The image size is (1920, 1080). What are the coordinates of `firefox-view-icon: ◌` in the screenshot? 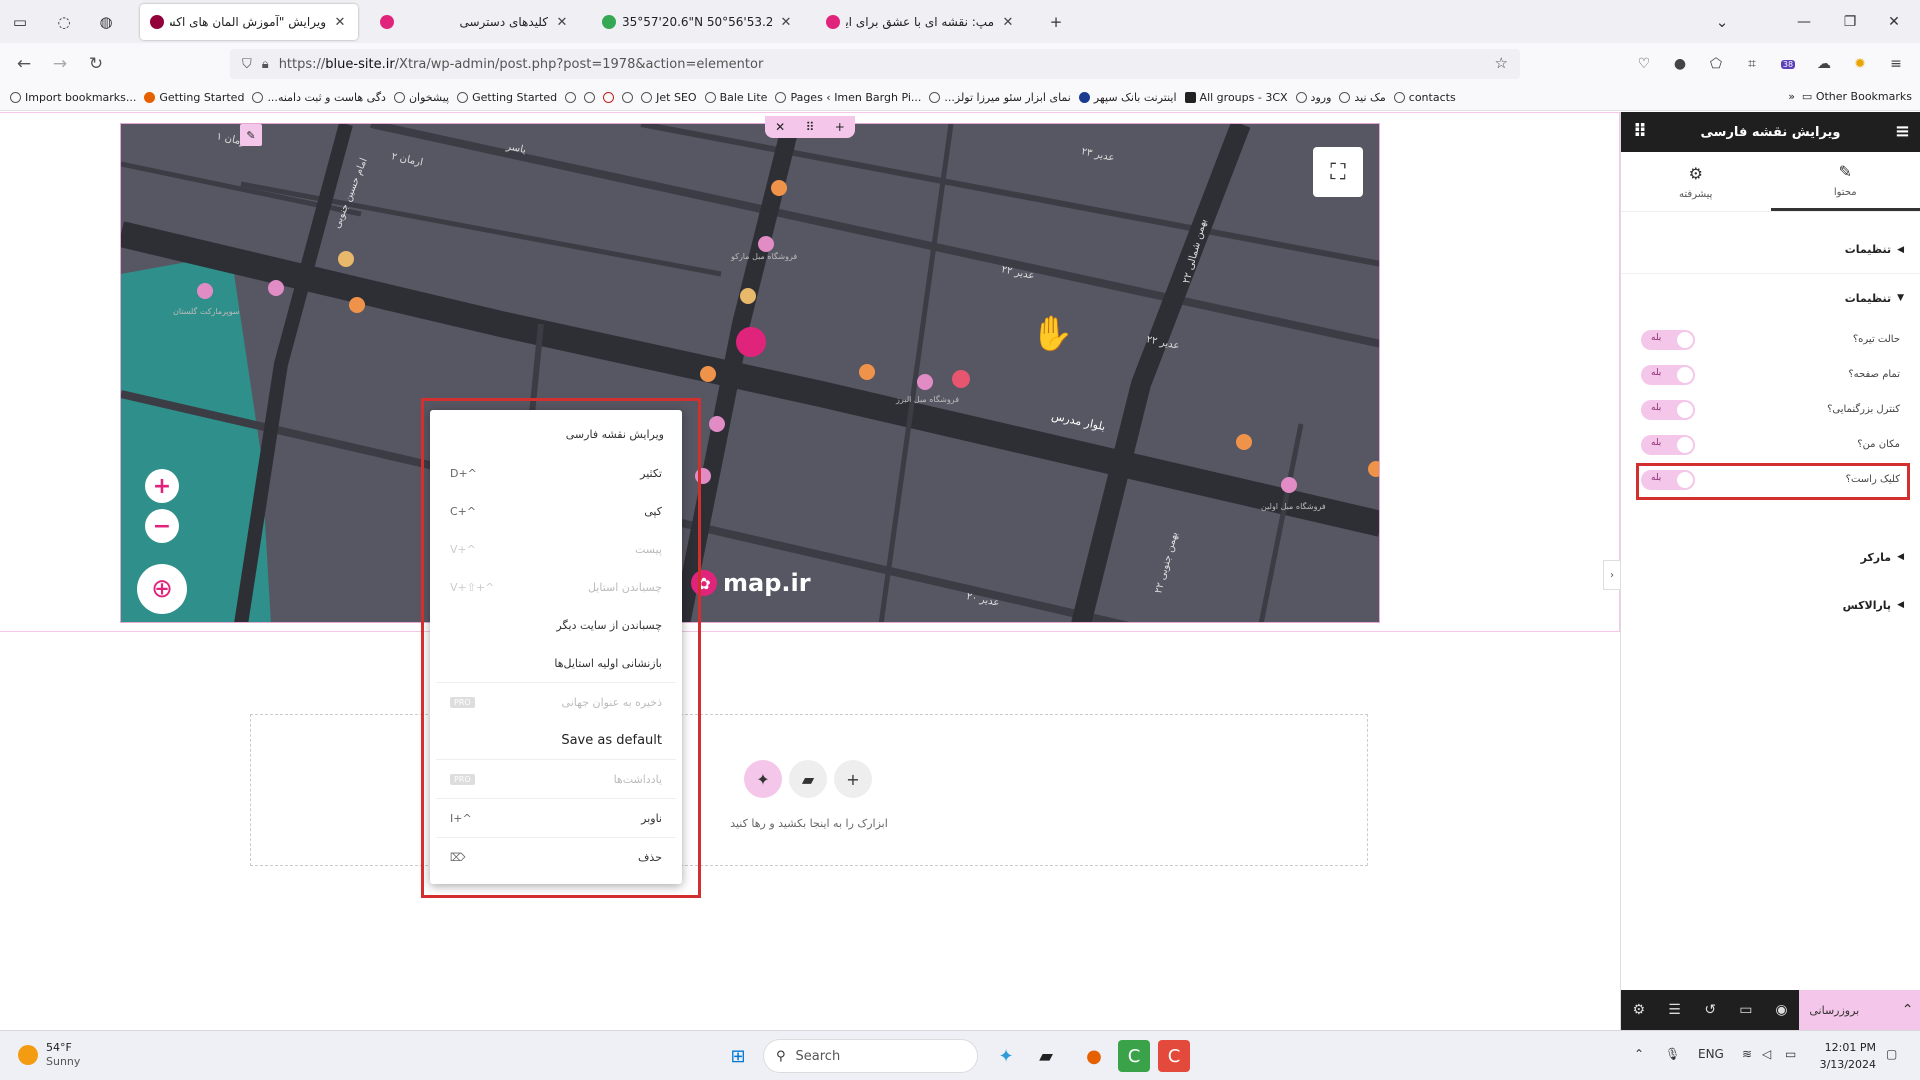 It's located at (64, 22).